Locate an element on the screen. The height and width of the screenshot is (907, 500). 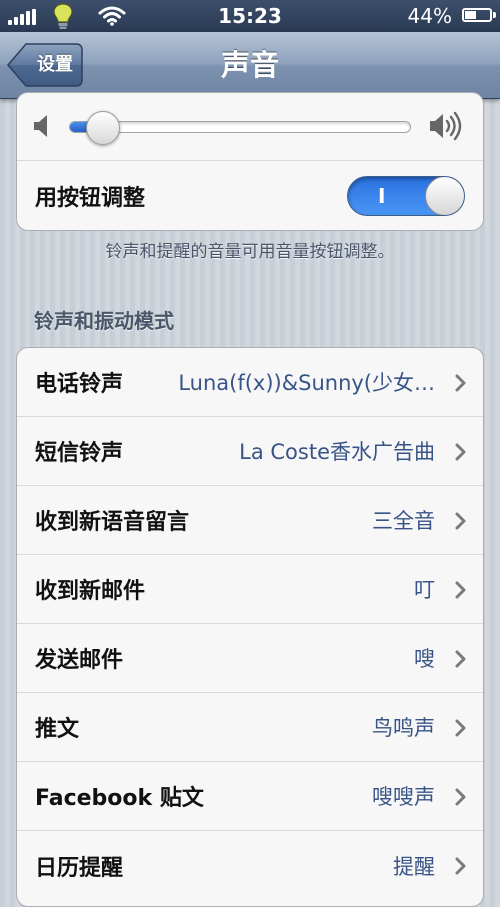
row-label: 收到新邮件 is located at coordinates (90, 591).